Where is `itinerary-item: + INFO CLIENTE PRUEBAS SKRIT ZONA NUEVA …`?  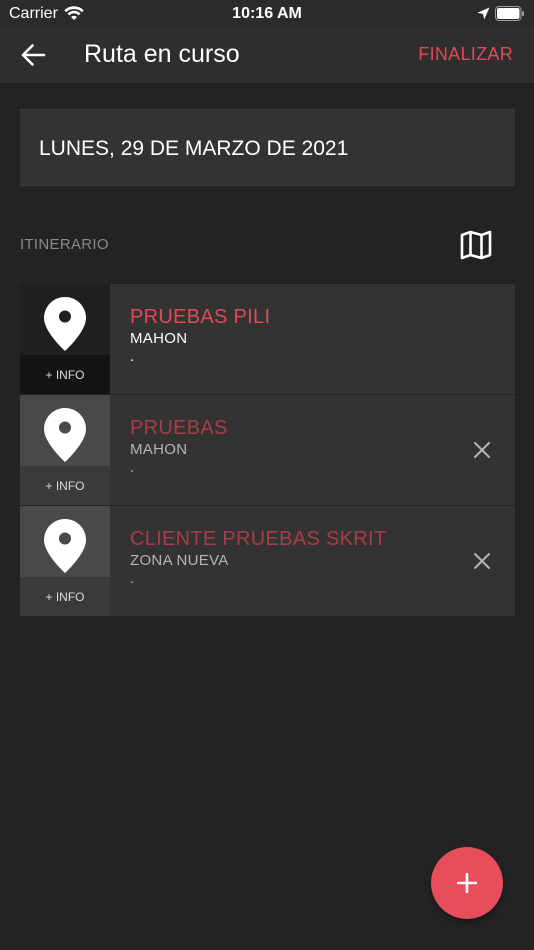
itinerary-item: + INFO CLIENTE PRUEBAS SKRIT ZONA NUEVA … is located at coordinates (267, 561).